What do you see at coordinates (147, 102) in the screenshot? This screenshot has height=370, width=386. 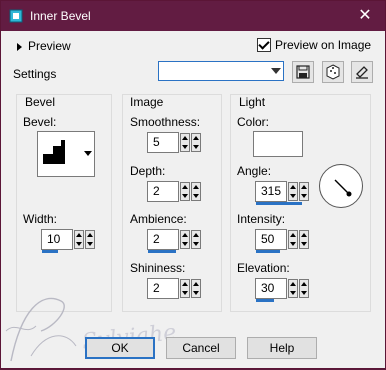 I see `image-group-title: Image` at bounding box center [147, 102].